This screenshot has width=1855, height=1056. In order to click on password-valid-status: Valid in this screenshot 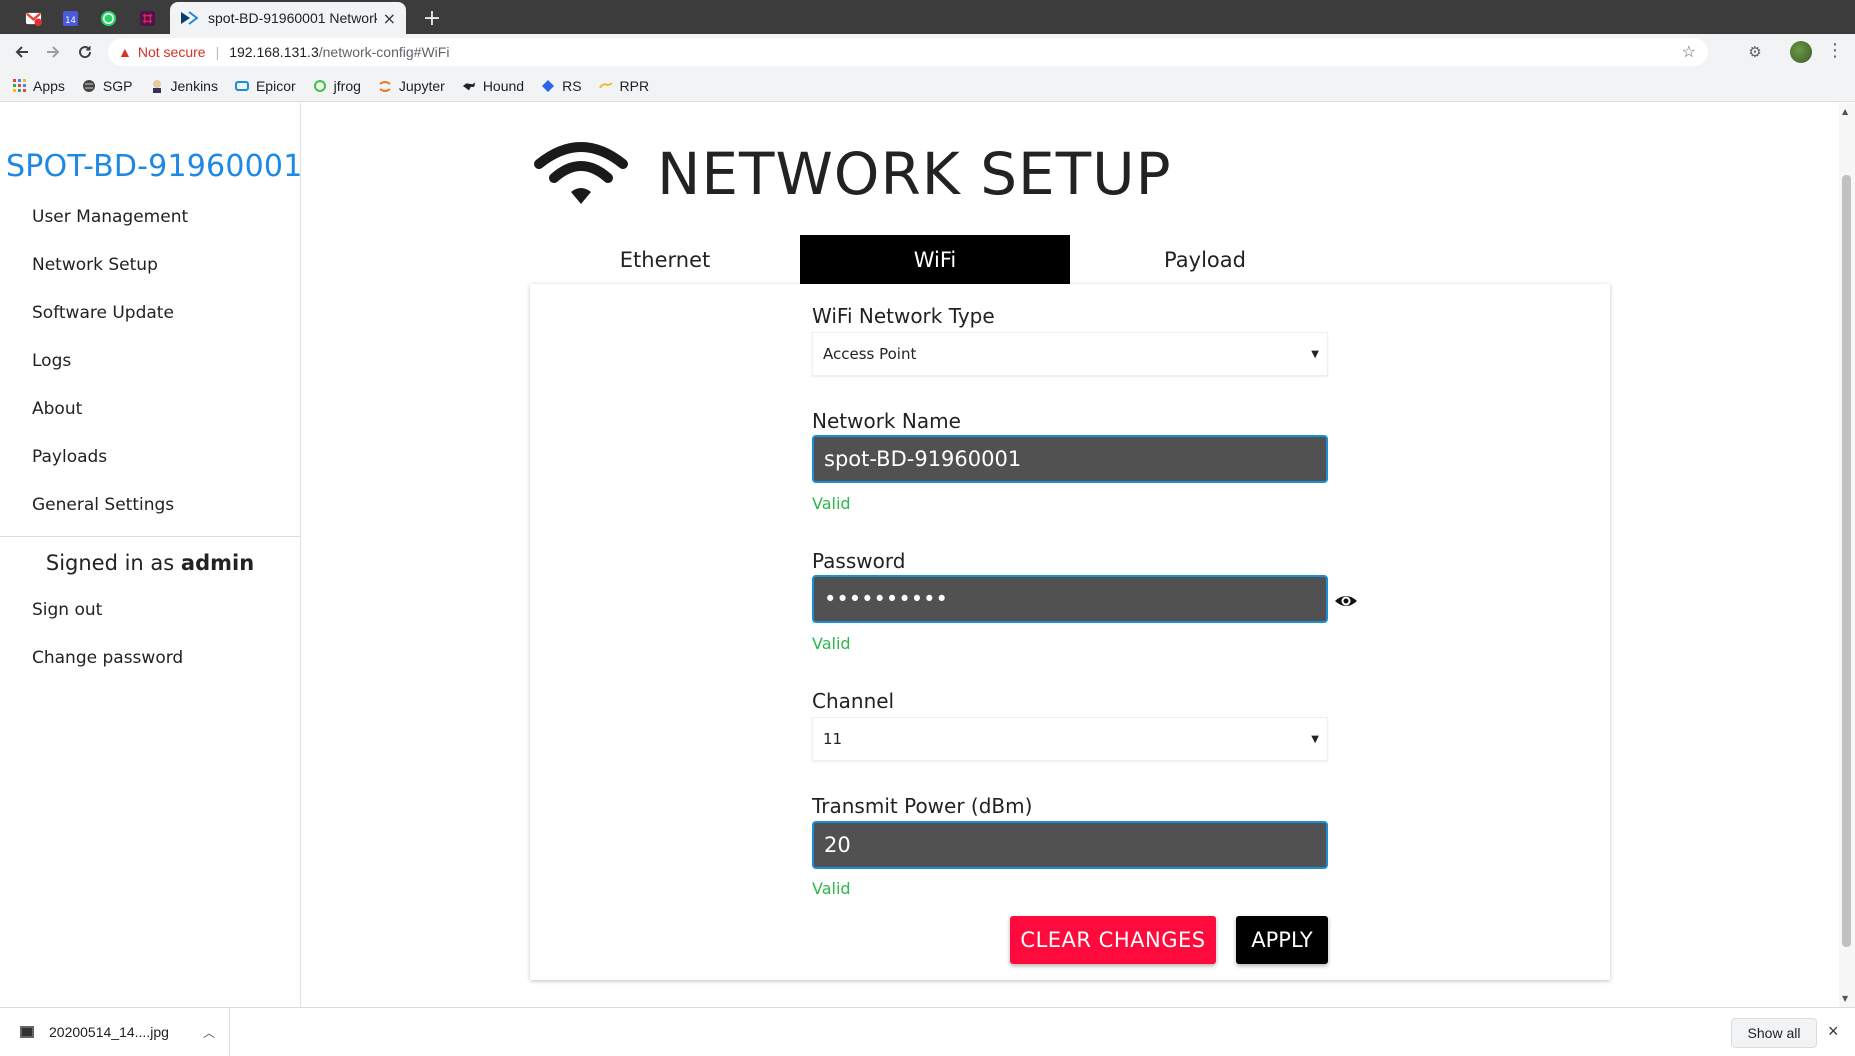, I will do `click(831, 643)`.